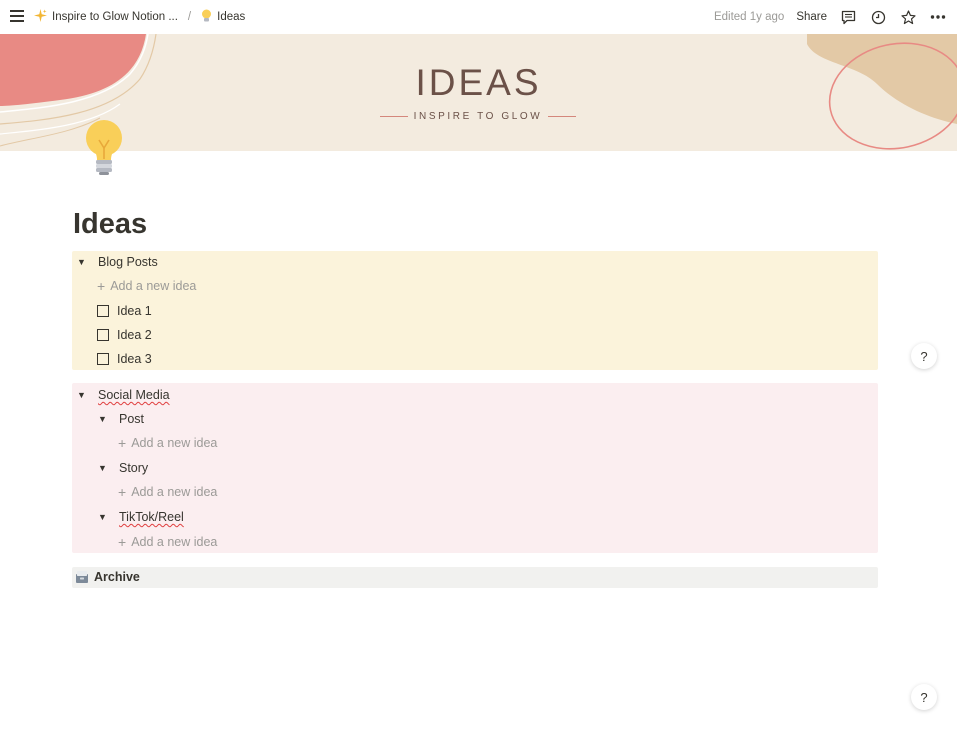  I want to click on lightbulb-icon, so click(206, 17).